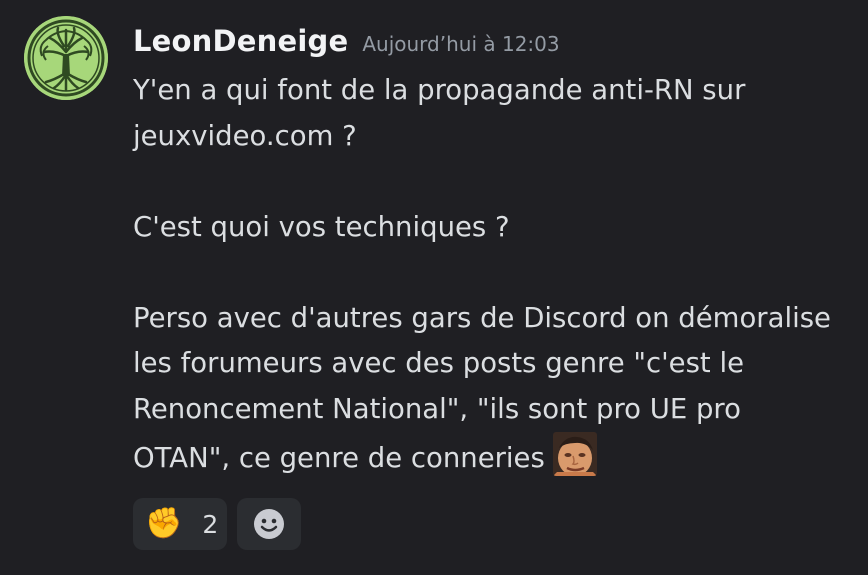 The height and width of the screenshot is (575, 868). I want to click on message-last-line: OTAN", ce genre de conneries, so click(493, 455).